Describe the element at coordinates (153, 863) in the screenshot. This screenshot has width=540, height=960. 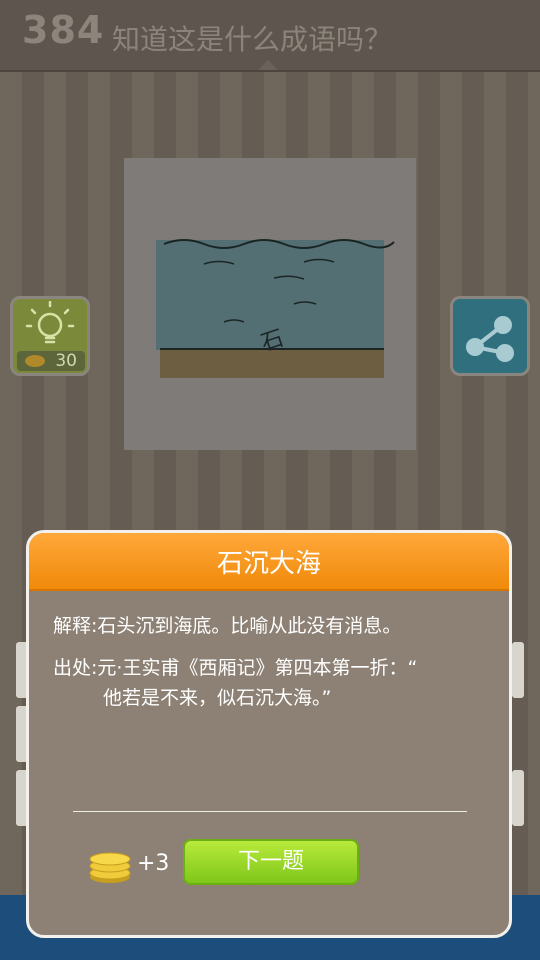
I see `reward-amount: +3` at that location.